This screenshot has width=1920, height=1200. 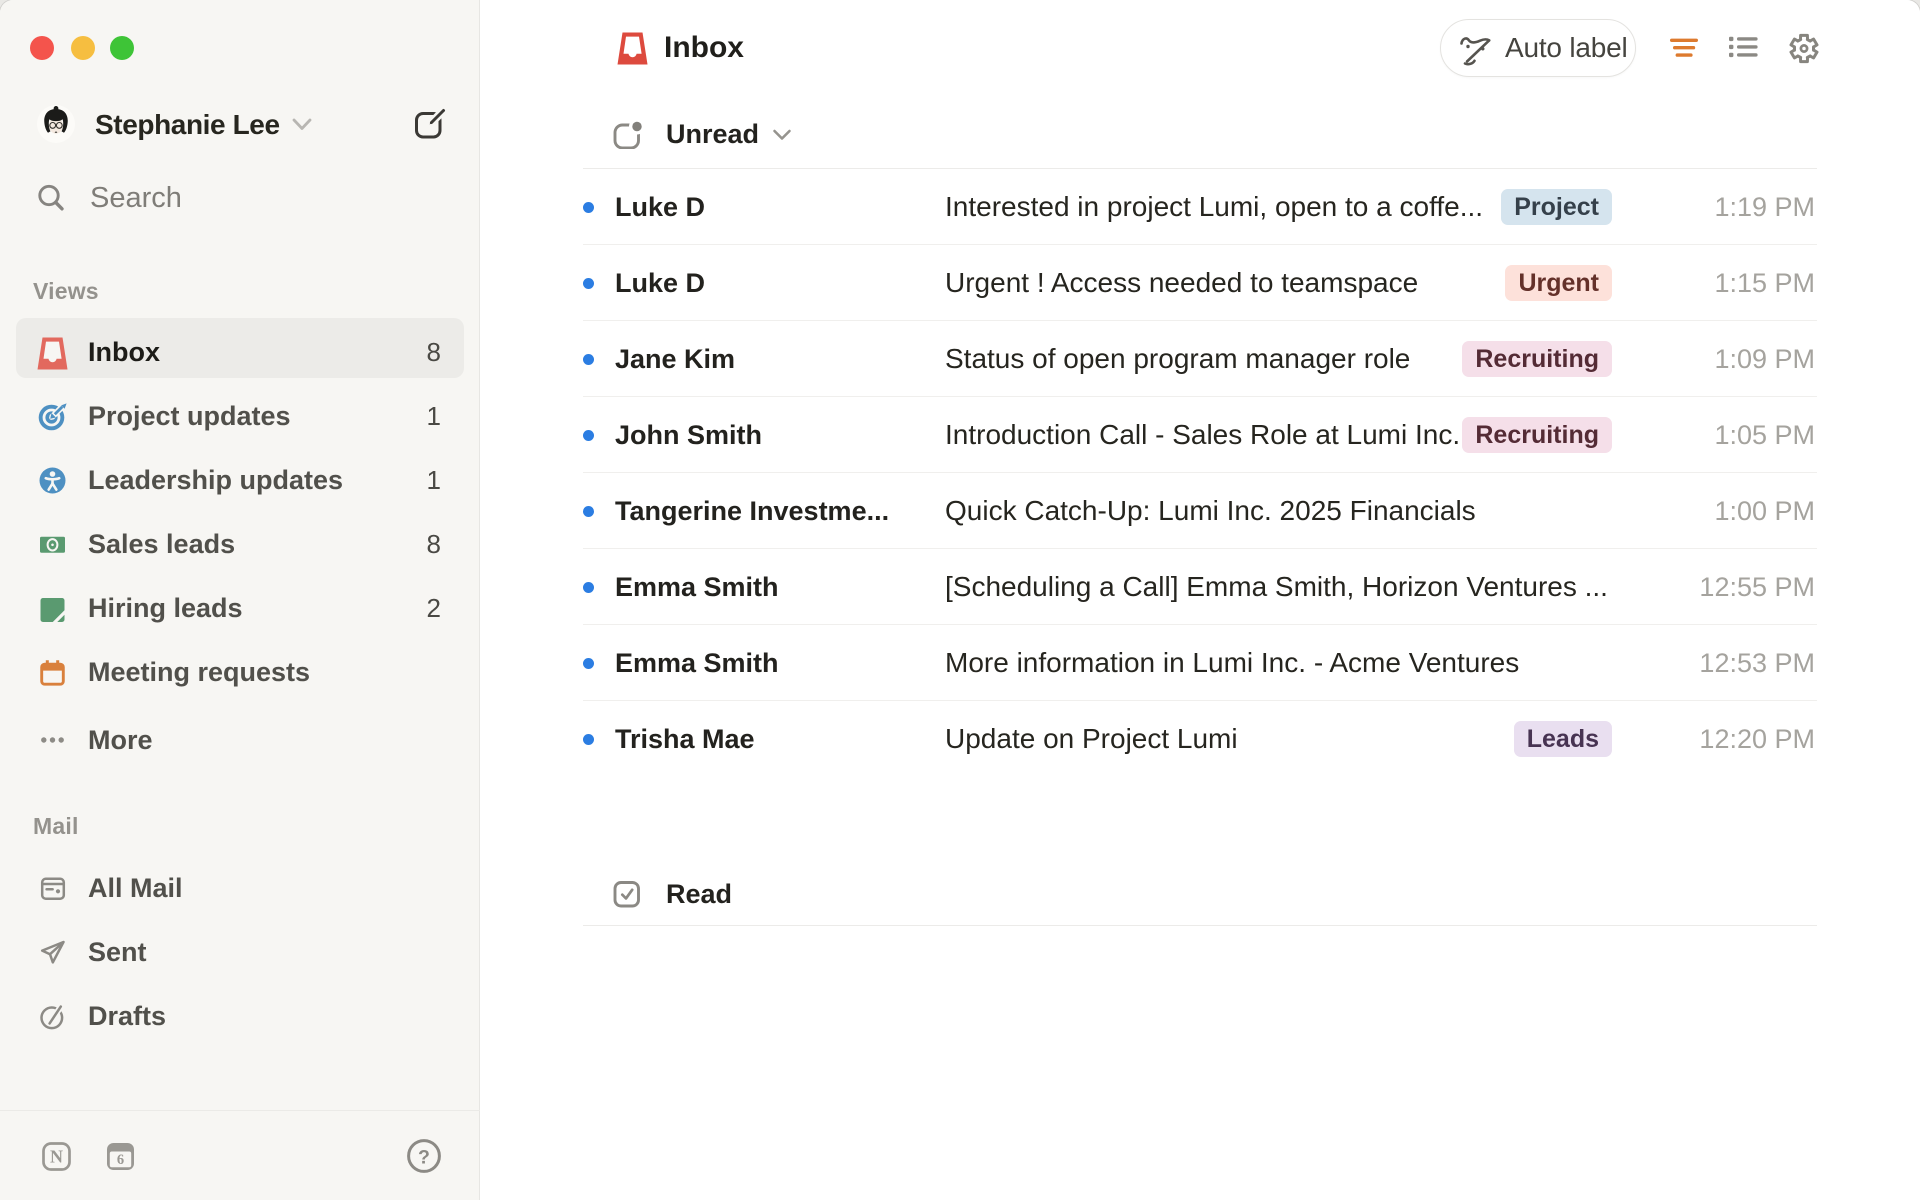 I want to click on svg-text: N, so click(x=56, y=1157).